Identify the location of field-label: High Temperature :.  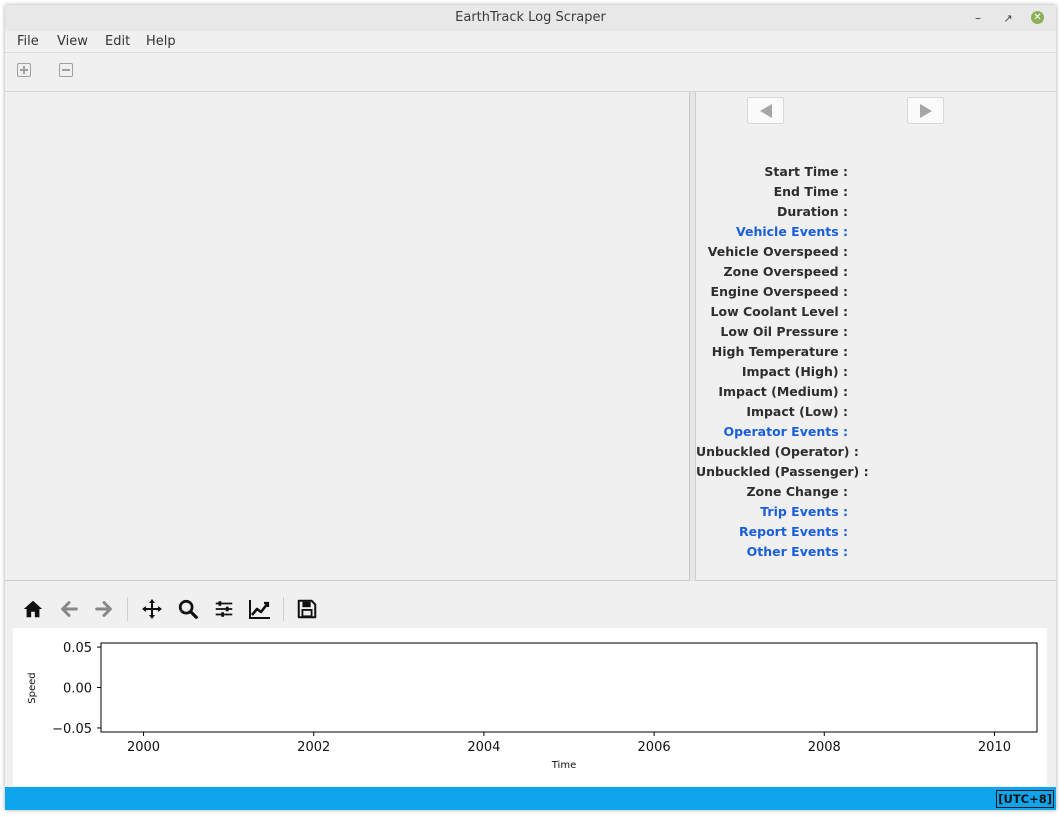
(779, 351).